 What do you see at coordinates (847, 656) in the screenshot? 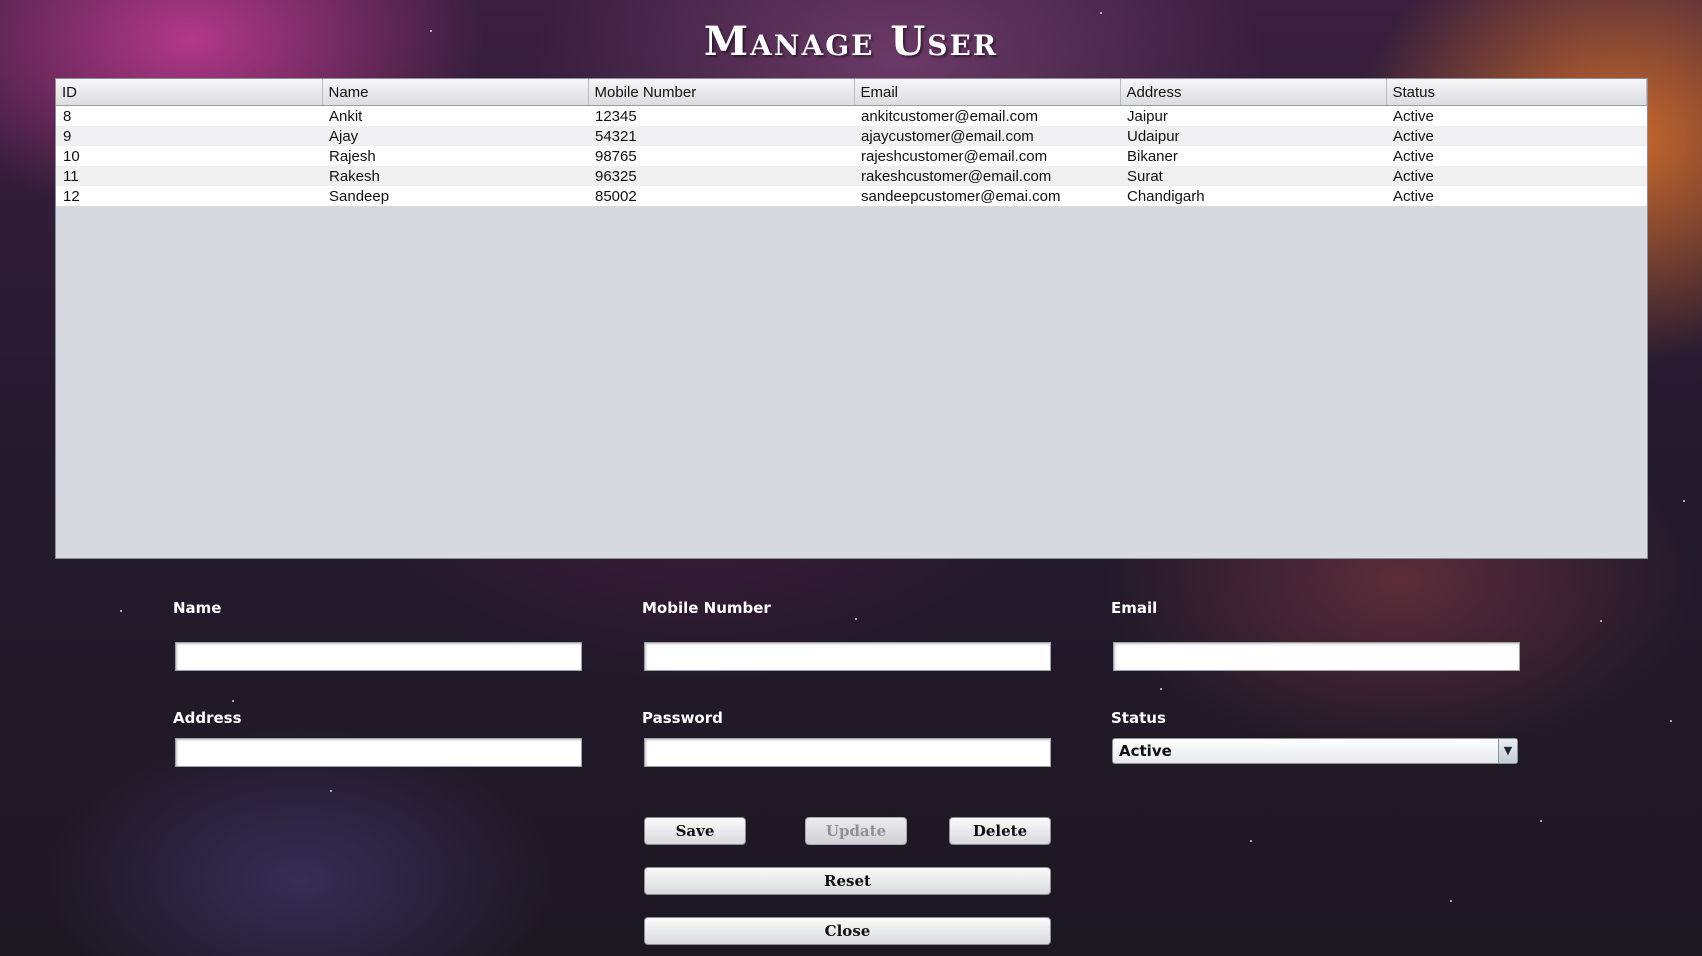
I see `mobile-number-field` at bounding box center [847, 656].